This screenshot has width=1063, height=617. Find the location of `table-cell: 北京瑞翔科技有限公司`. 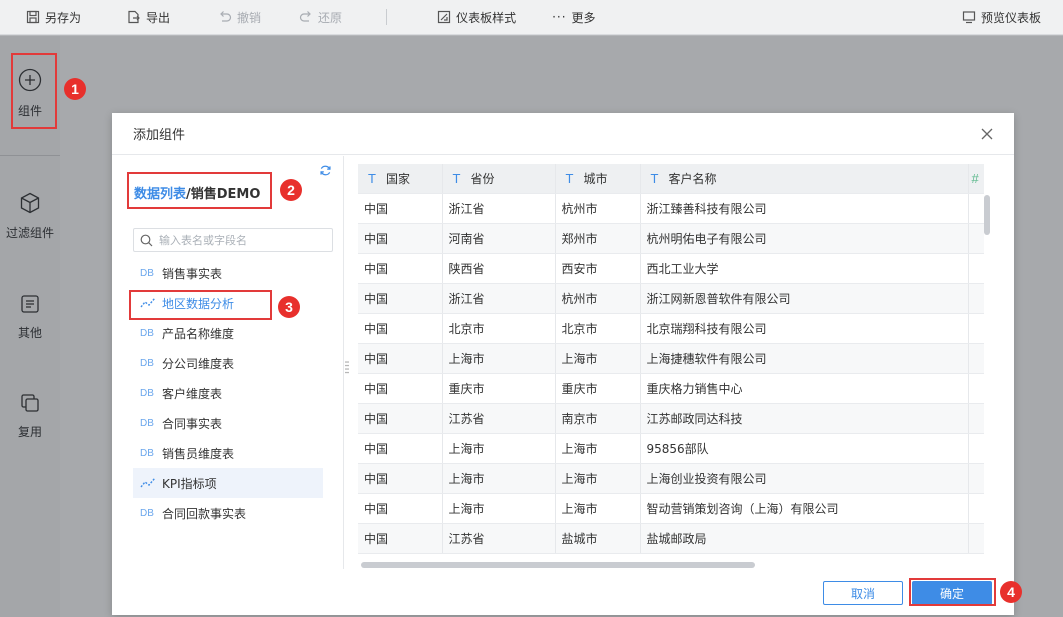

table-cell: 北京瑞翔科技有限公司 is located at coordinates (804, 328).